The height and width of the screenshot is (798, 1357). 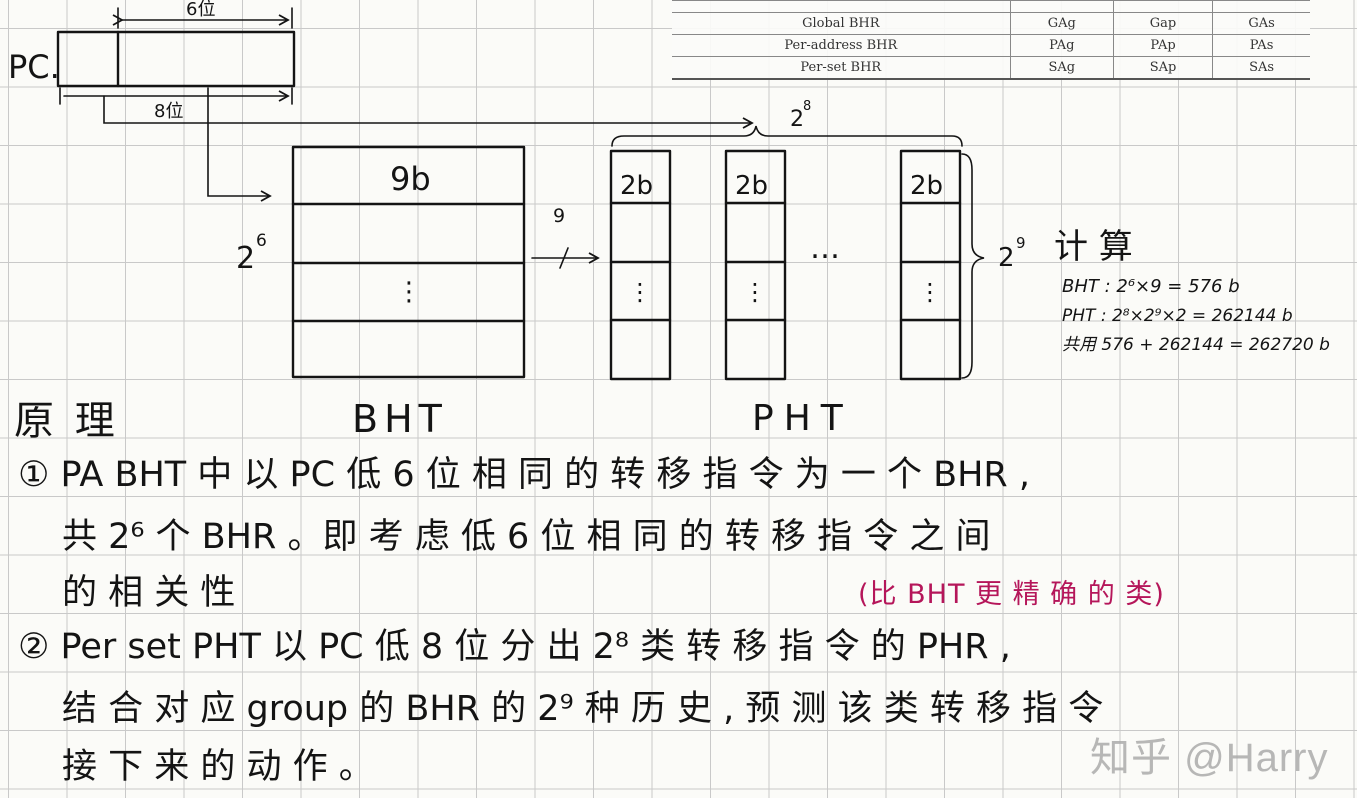 What do you see at coordinates (973, 266) in the screenshot?
I see `pht-rows-brace` at bounding box center [973, 266].